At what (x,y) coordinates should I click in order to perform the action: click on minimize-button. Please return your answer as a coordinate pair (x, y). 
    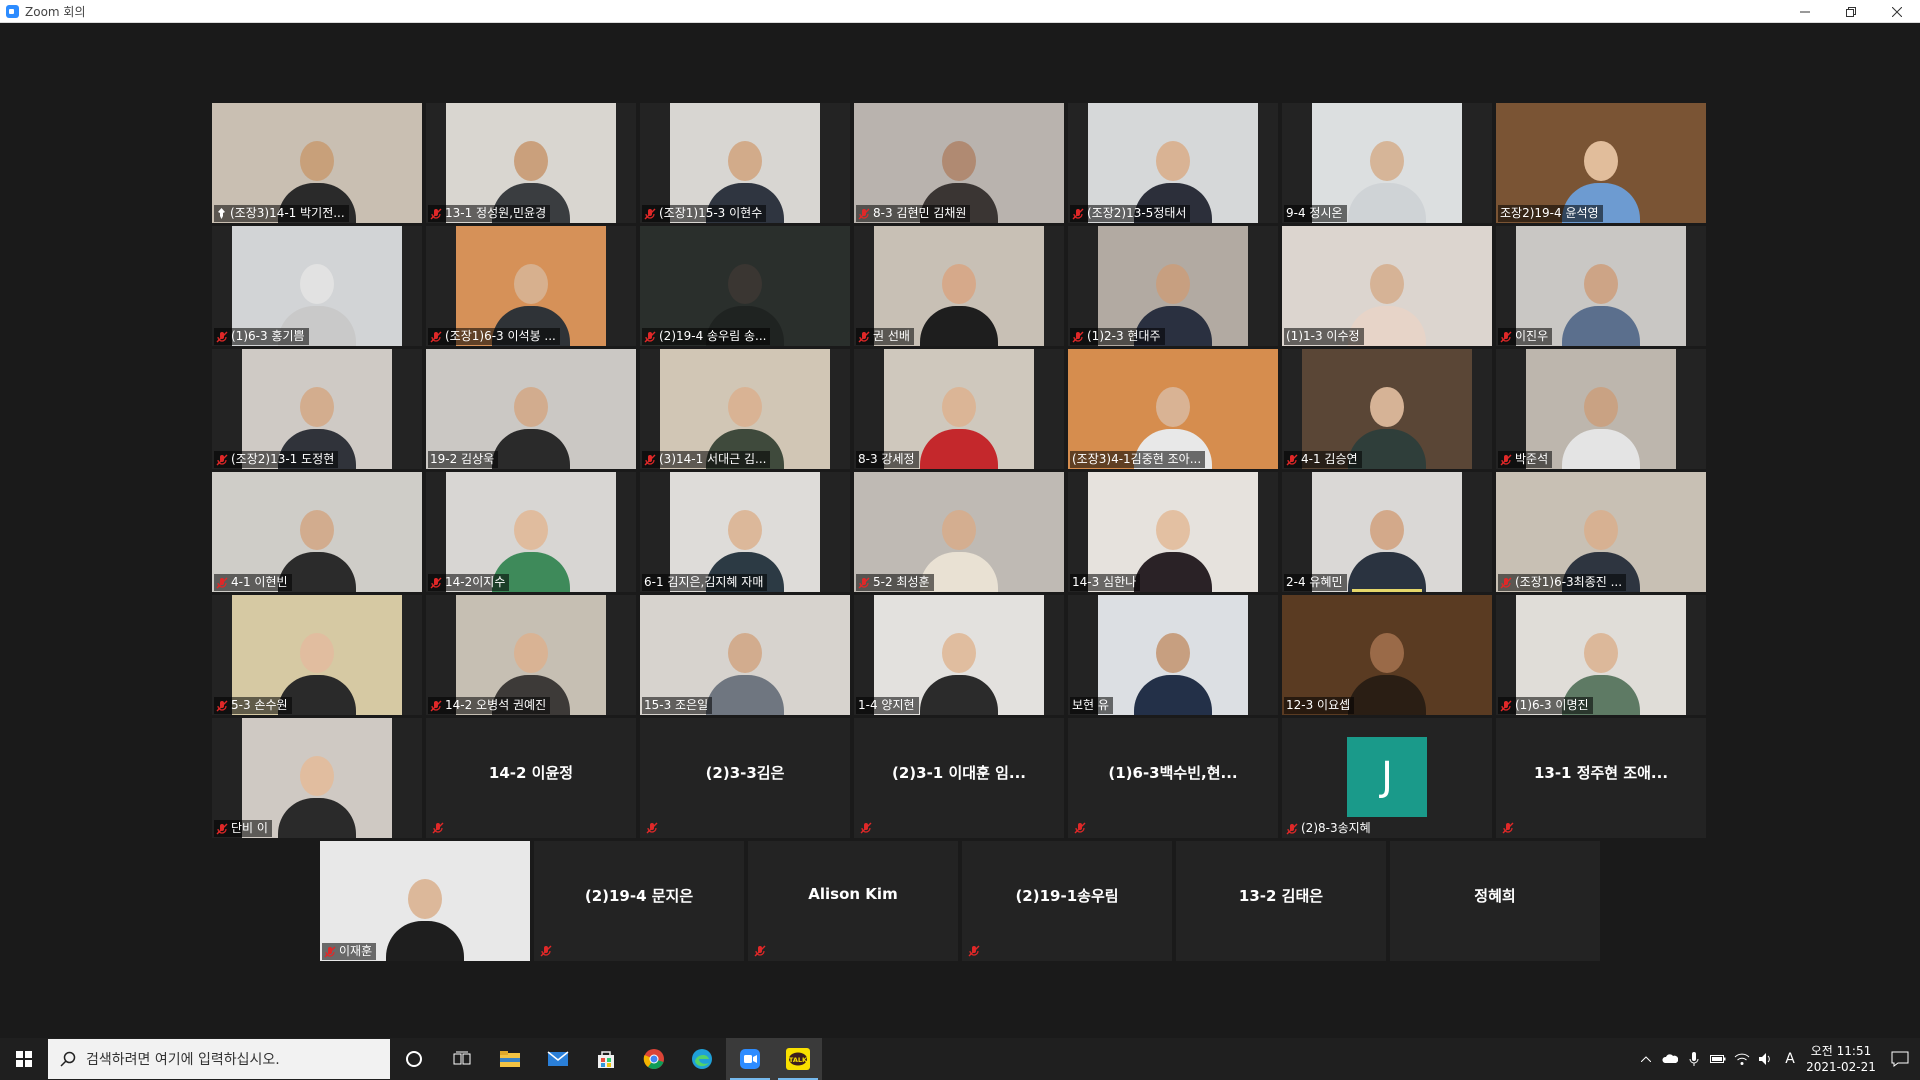
    Looking at the image, I should click on (1805, 11).